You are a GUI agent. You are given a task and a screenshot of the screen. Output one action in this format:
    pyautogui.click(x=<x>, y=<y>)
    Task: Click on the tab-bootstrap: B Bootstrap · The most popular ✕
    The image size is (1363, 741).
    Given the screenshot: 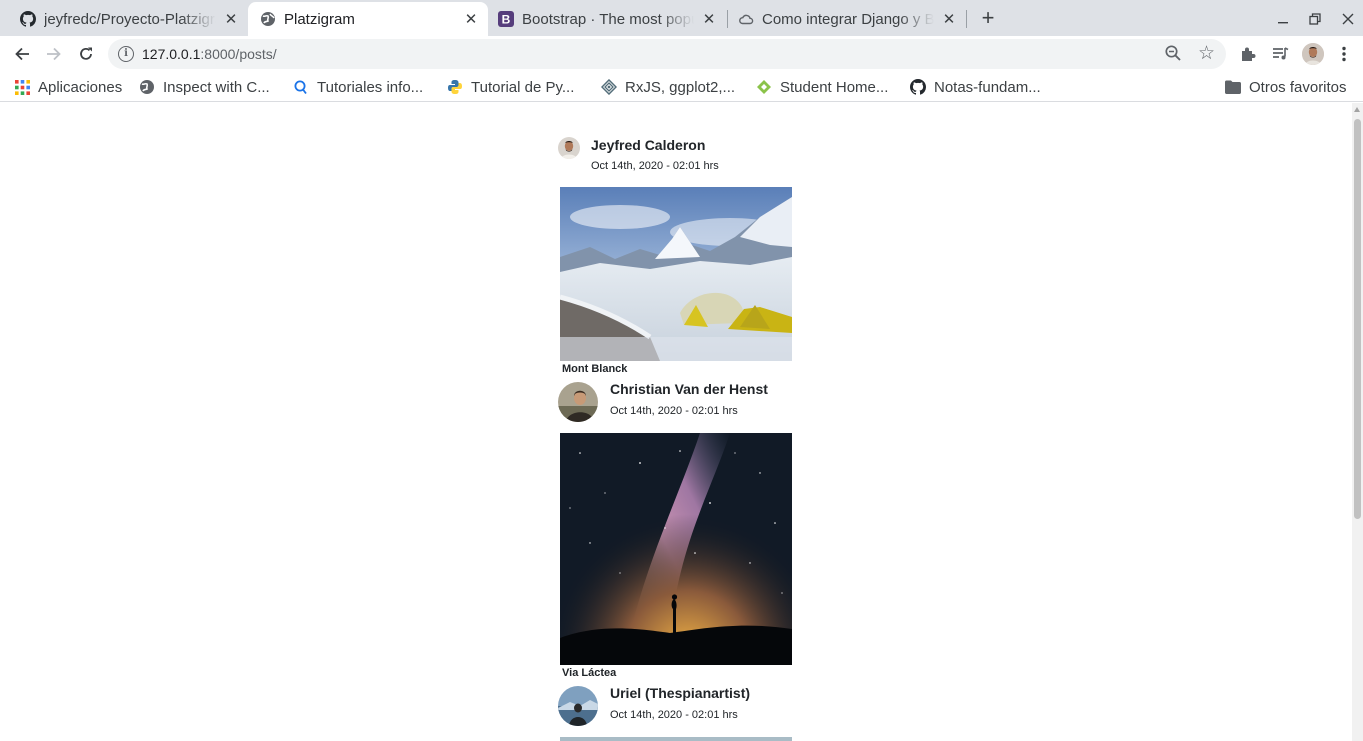 What is the action you would take?
    pyautogui.click(x=608, y=19)
    